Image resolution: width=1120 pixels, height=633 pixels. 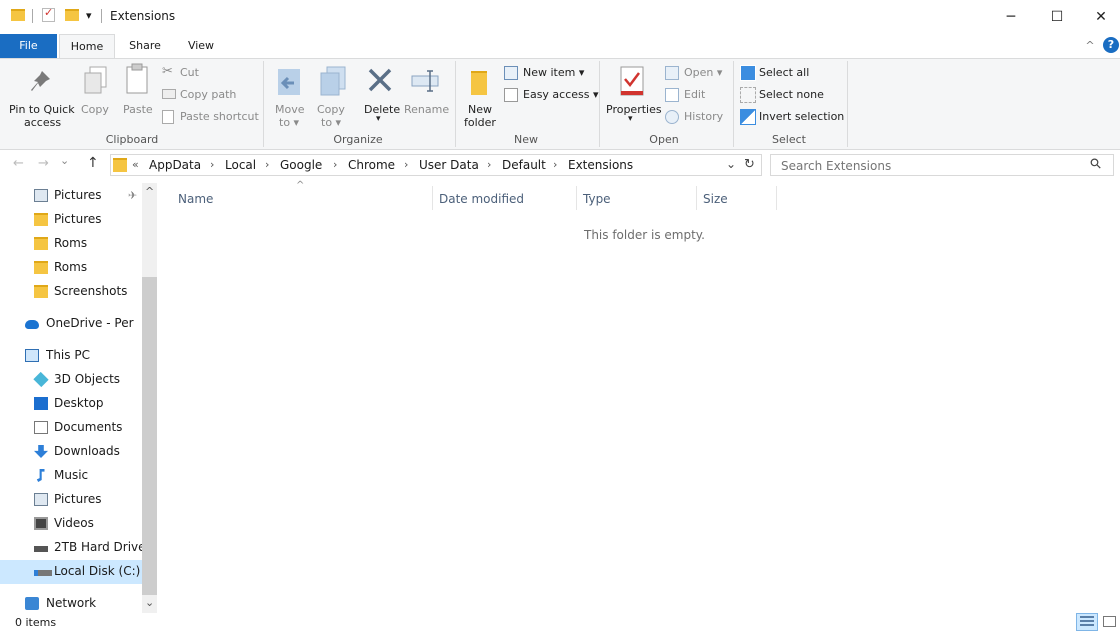 What do you see at coordinates (792, 118) in the screenshot?
I see `invert-selection-button: Invert selection` at bounding box center [792, 118].